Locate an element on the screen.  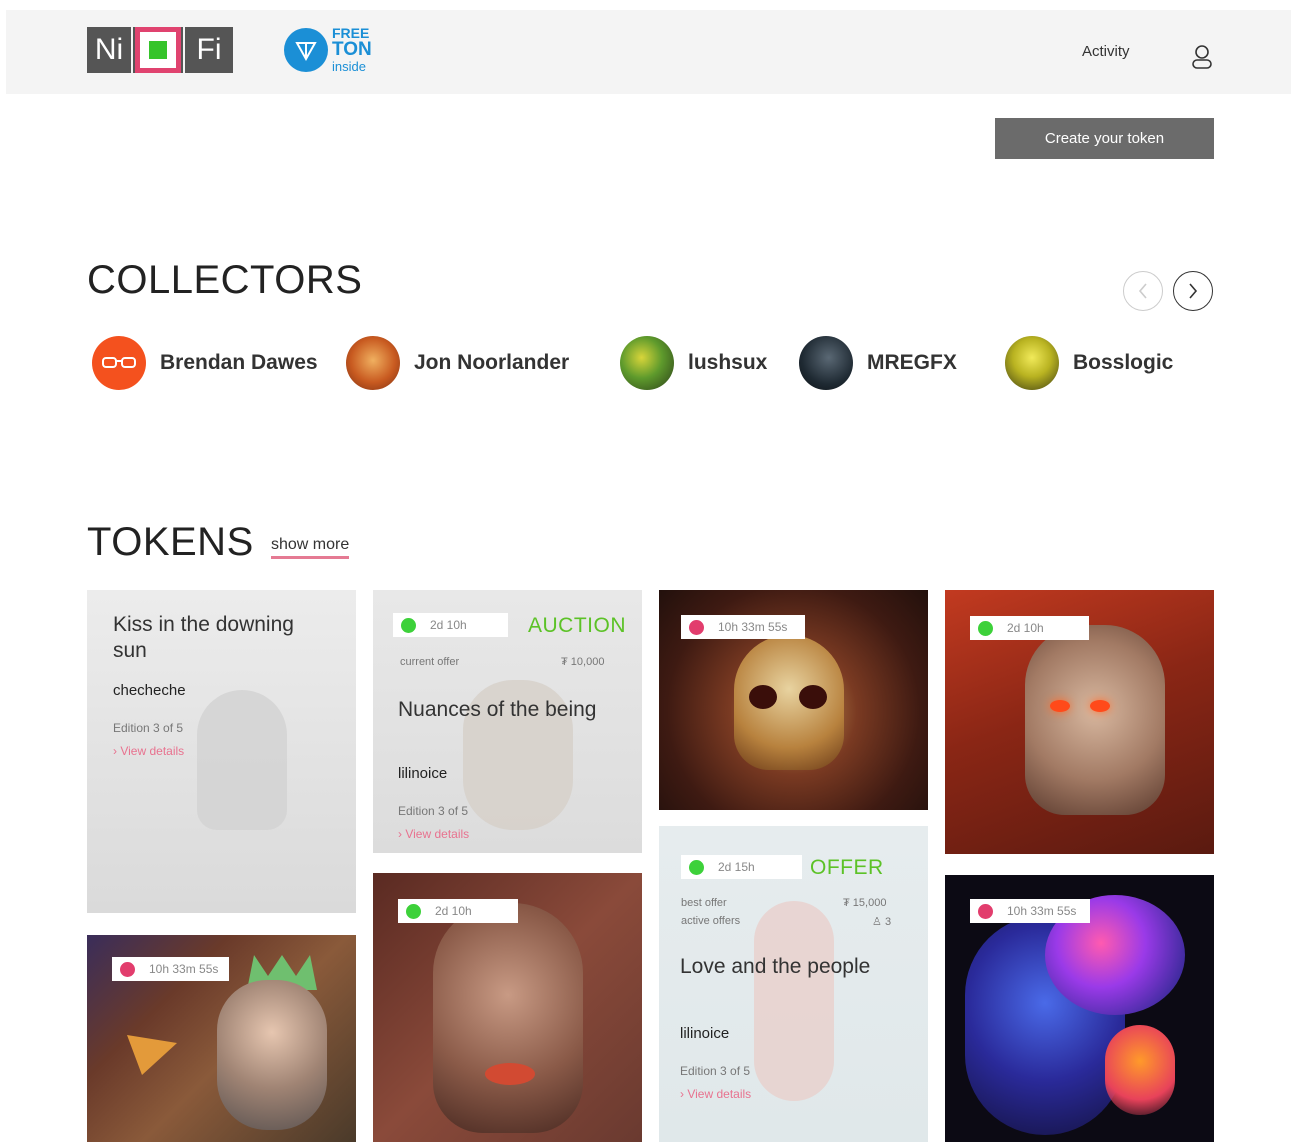
nifi-logo: Ni Fi is located at coordinates (160, 50).